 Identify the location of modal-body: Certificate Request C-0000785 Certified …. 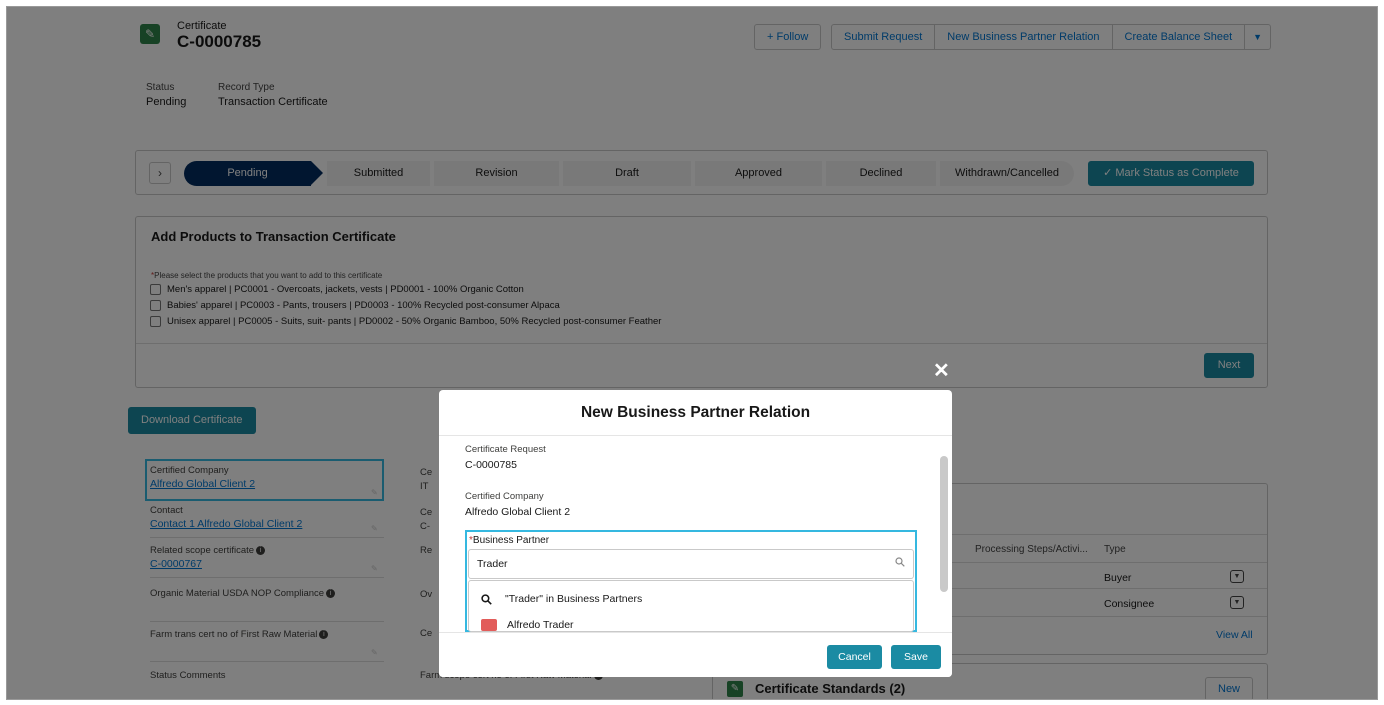
(695, 534).